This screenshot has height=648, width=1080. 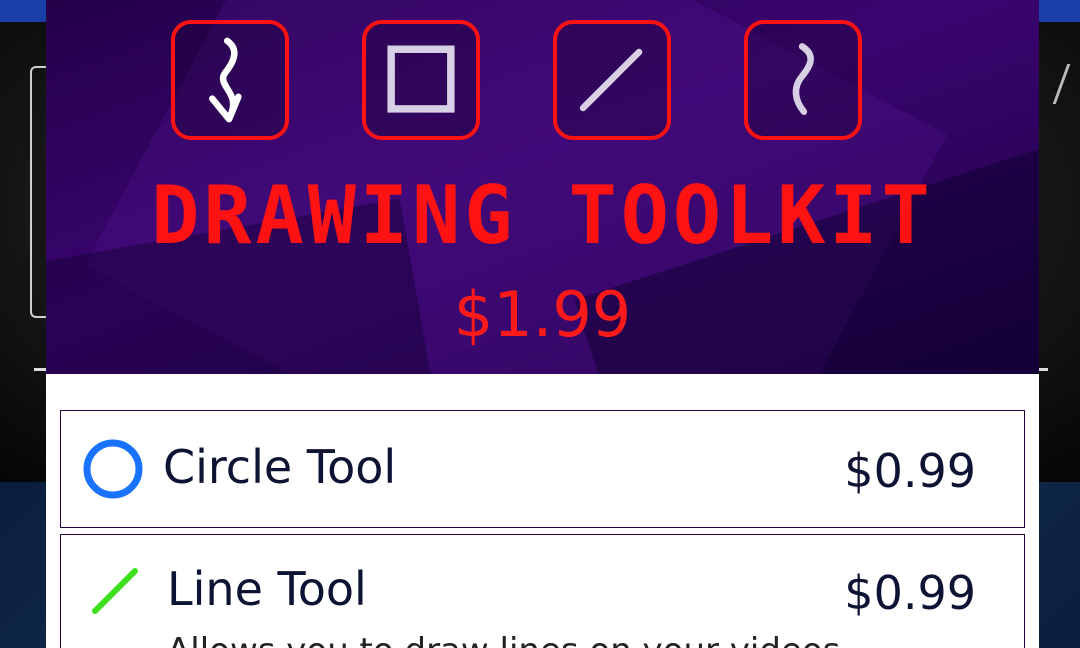 What do you see at coordinates (803, 80) in the screenshot?
I see `curve-icon` at bounding box center [803, 80].